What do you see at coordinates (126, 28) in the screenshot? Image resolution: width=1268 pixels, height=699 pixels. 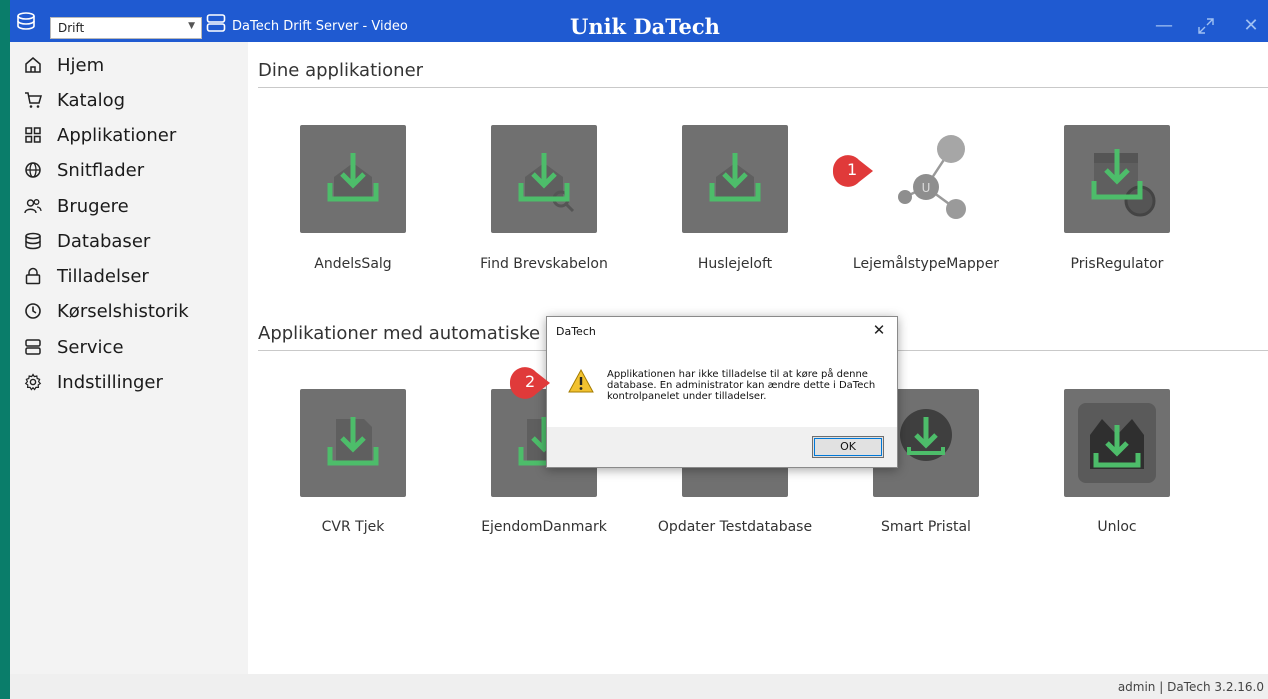 I see `database-select: Drift ▼` at bounding box center [126, 28].